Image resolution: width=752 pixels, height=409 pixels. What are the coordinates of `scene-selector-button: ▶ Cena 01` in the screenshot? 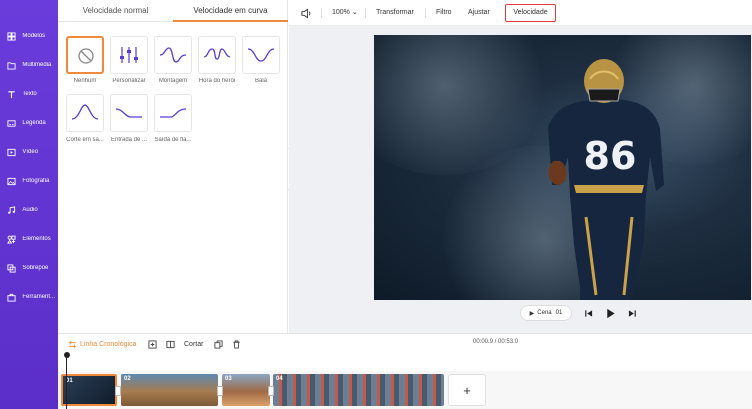 It's located at (546, 313).